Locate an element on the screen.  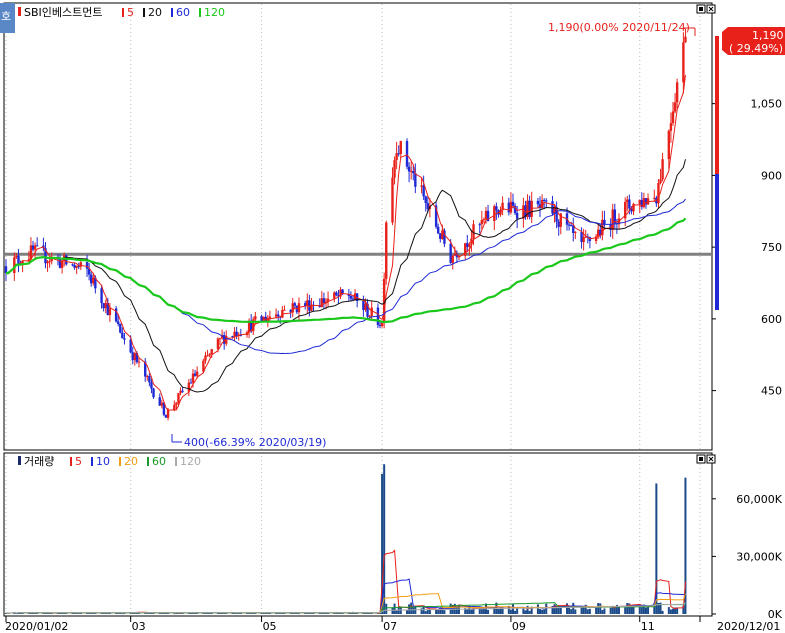
volume-restore-button is located at coordinates (701, 459).